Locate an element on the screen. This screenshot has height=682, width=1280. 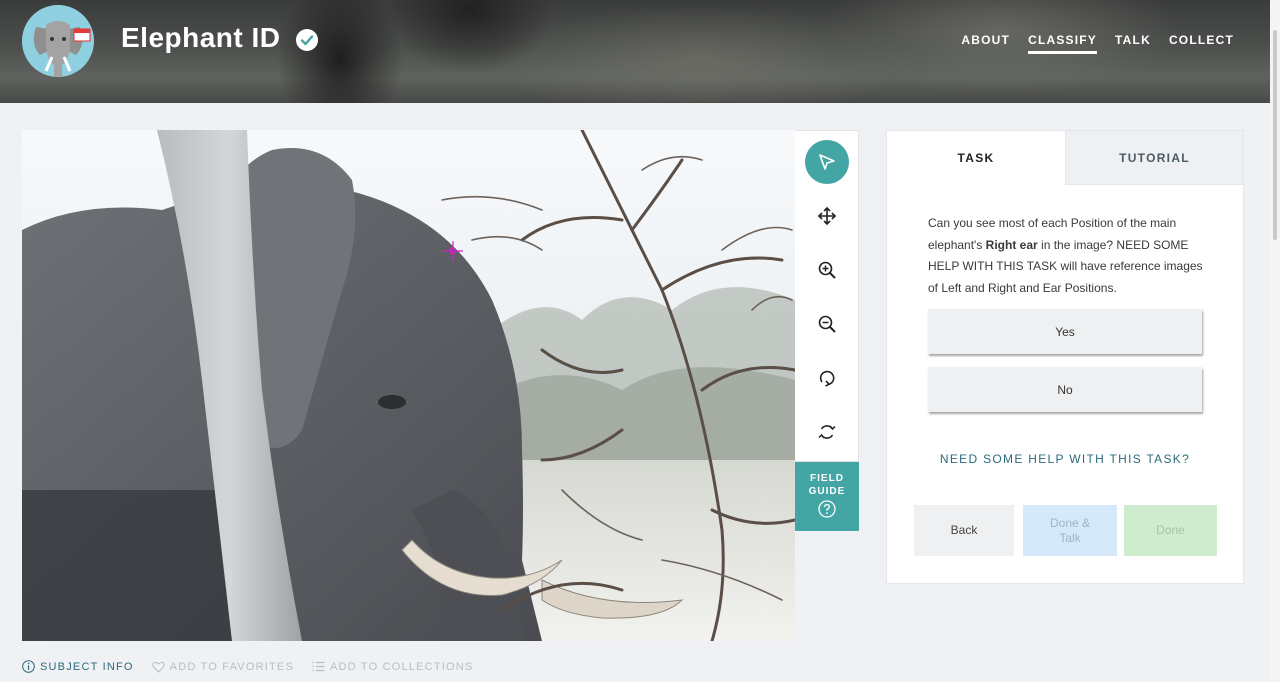
nav-talk: TALK is located at coordinates (1133, 43).